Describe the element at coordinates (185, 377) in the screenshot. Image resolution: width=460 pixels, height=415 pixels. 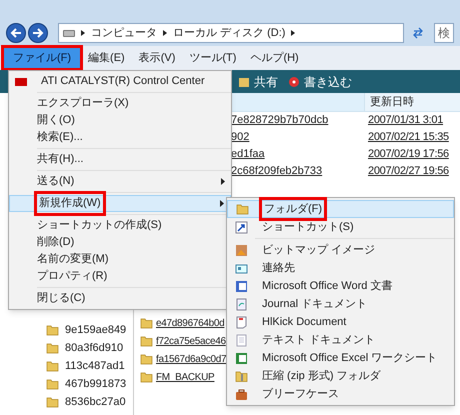
I see `file-name: FM_BACKUP` at that location.